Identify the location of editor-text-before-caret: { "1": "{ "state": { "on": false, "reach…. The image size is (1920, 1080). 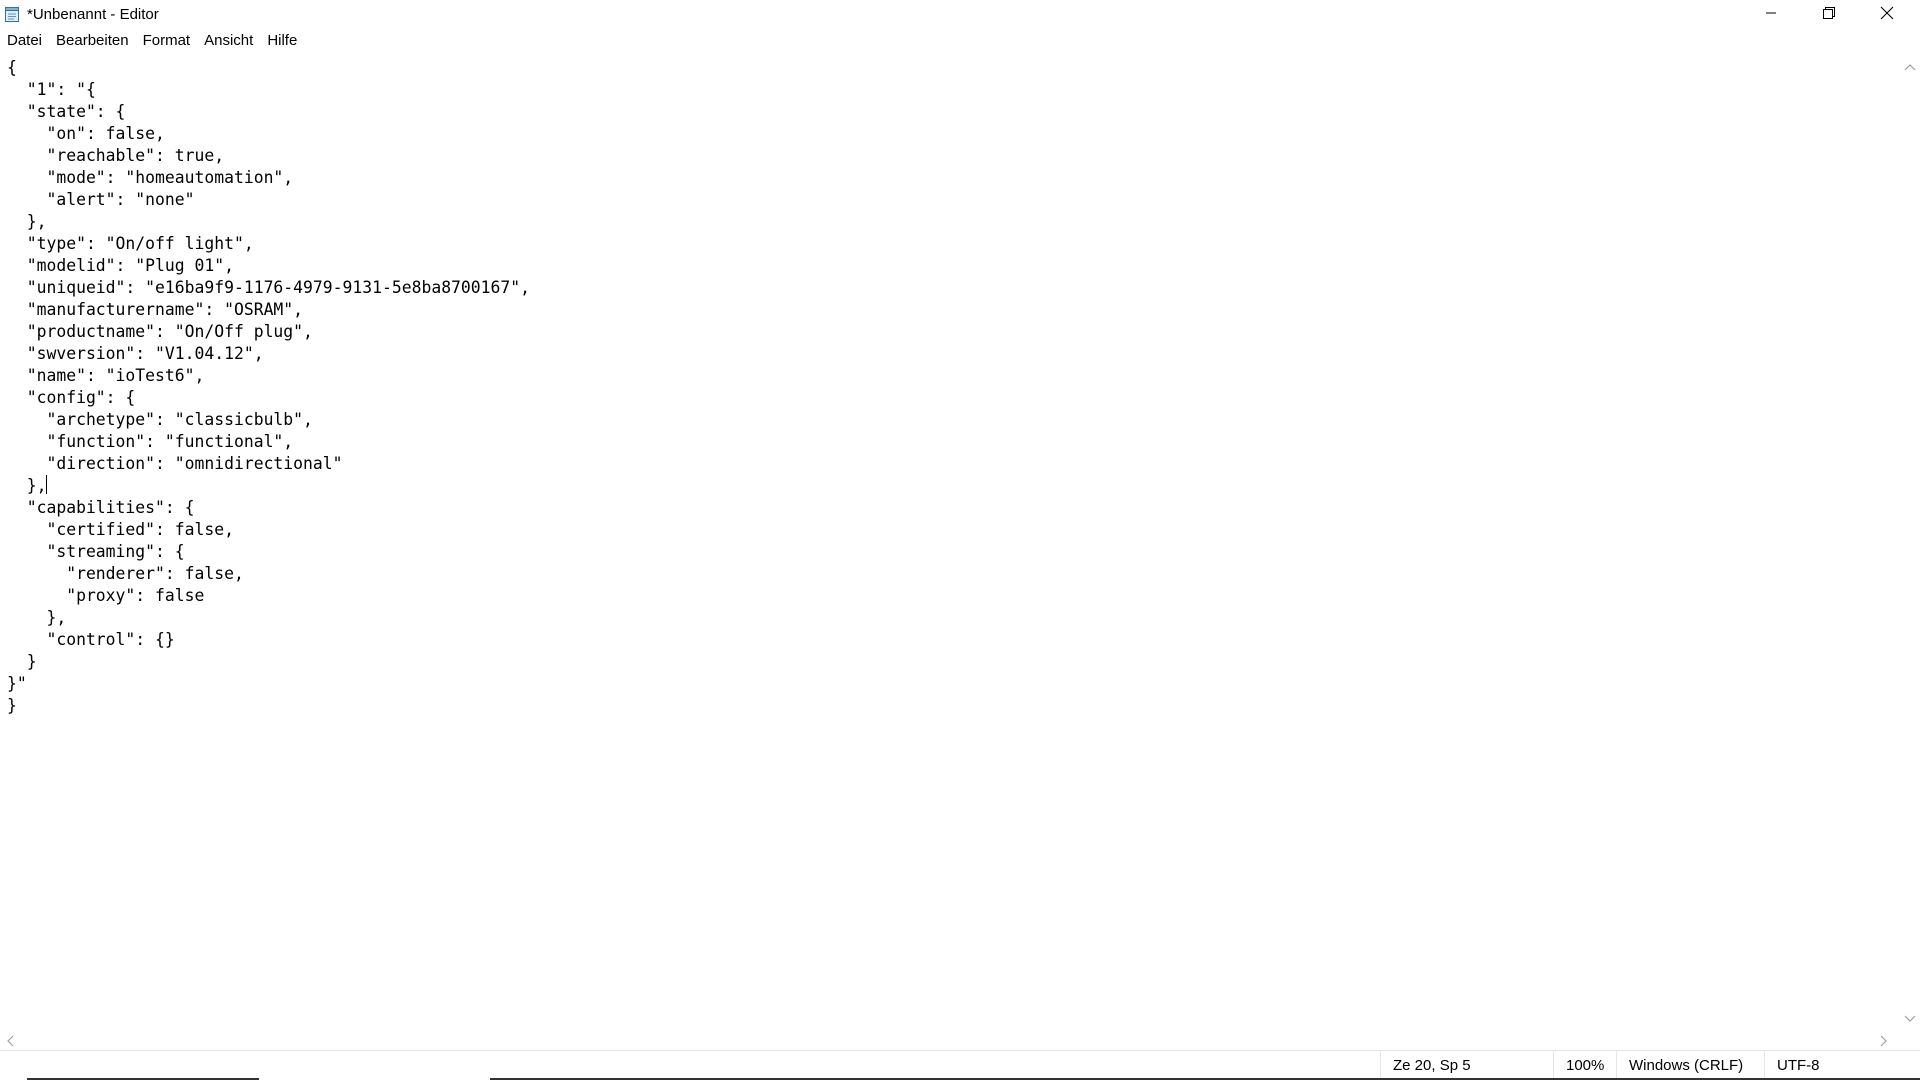
(269, 276).